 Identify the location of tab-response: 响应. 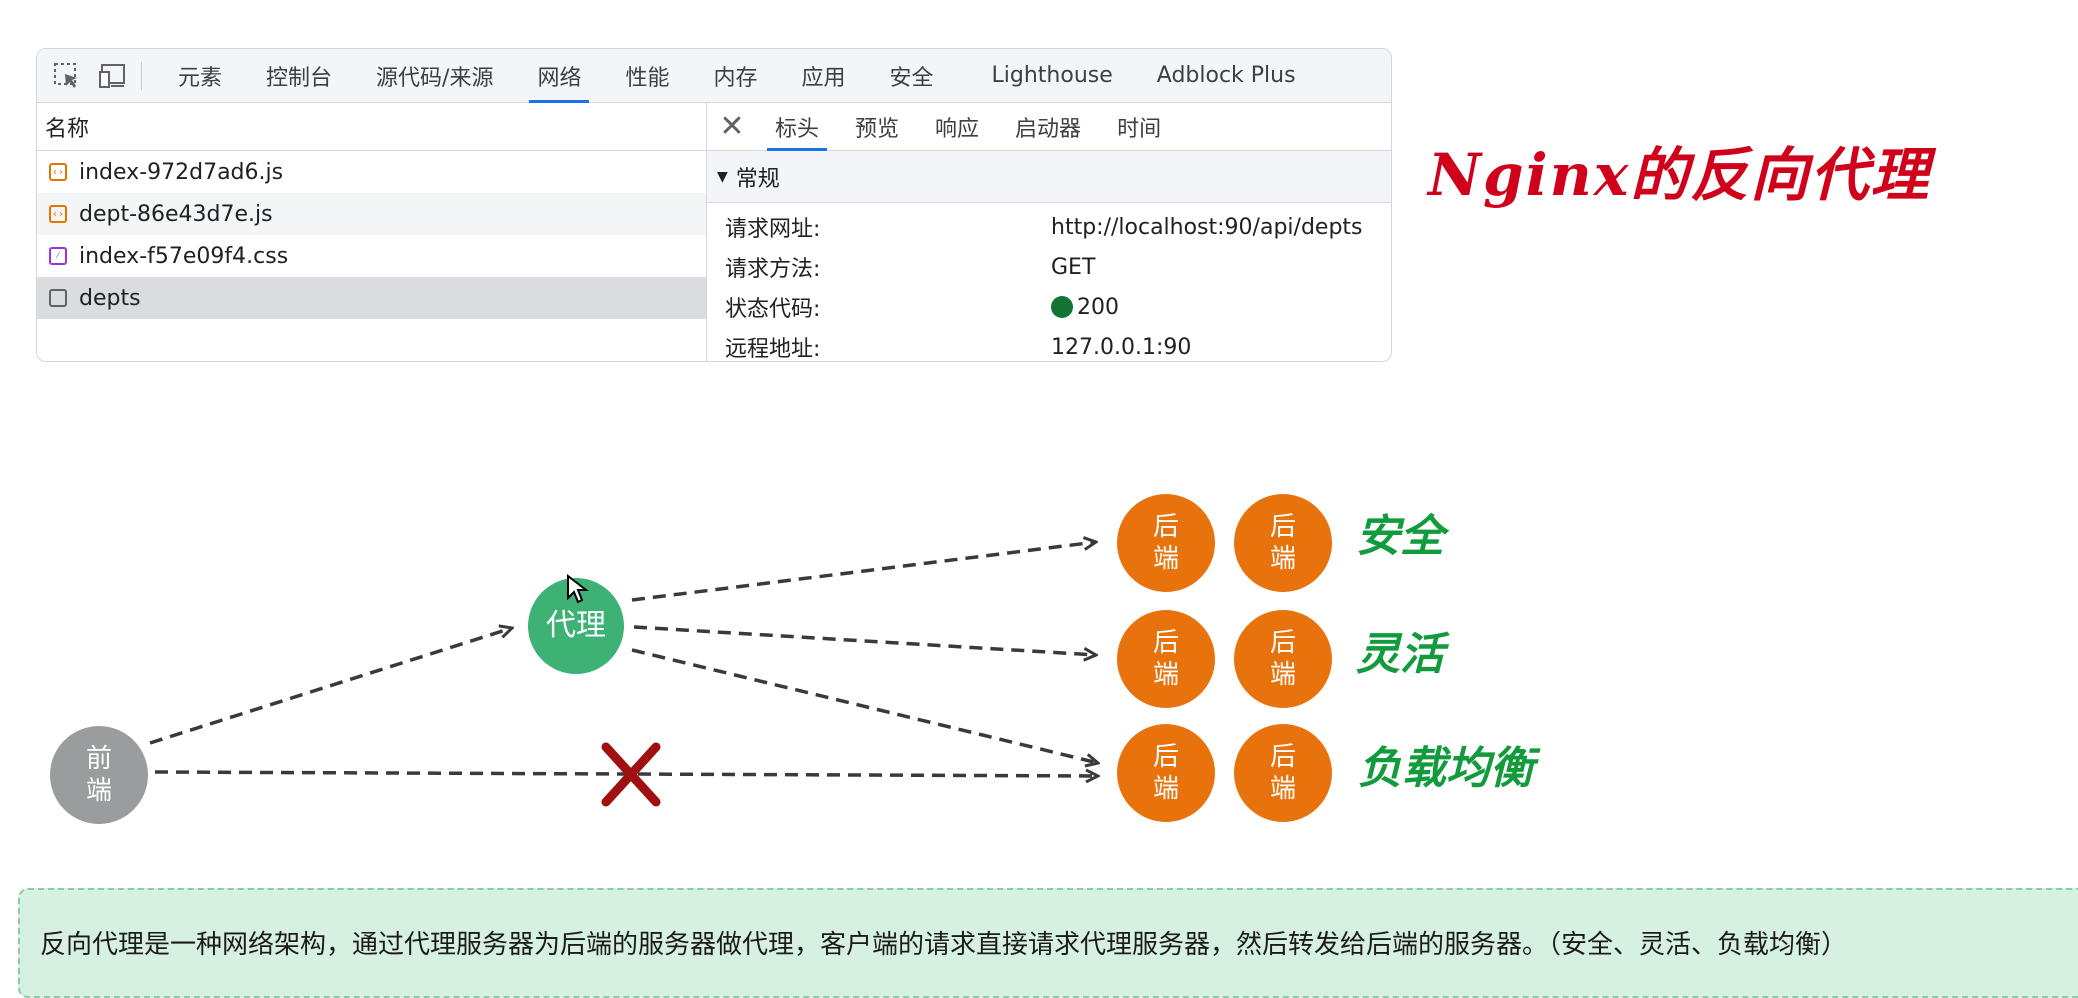
(957, 127).